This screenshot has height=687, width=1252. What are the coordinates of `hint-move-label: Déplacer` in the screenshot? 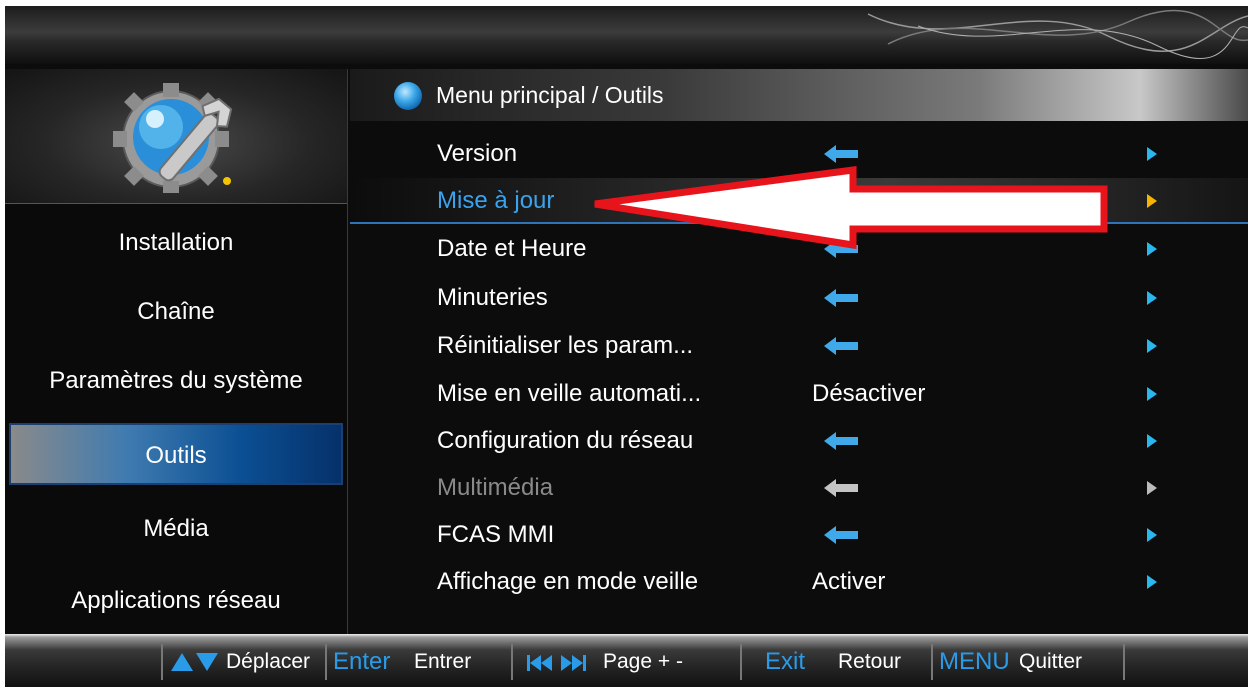 It's located at (268, 661).